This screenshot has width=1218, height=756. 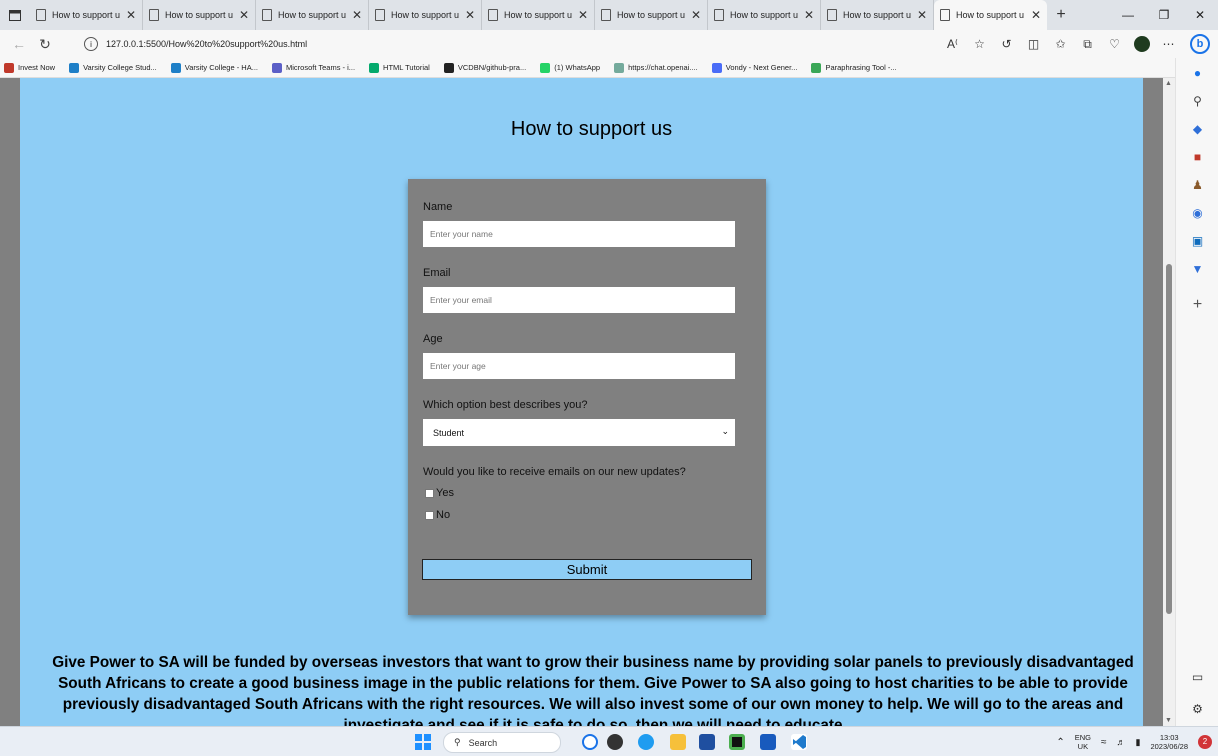 What do you see at coordinates (502, 742) in the screenshot?
I see `taskbar-search-box: ⚲ Search` at bounding box center [502, 742].